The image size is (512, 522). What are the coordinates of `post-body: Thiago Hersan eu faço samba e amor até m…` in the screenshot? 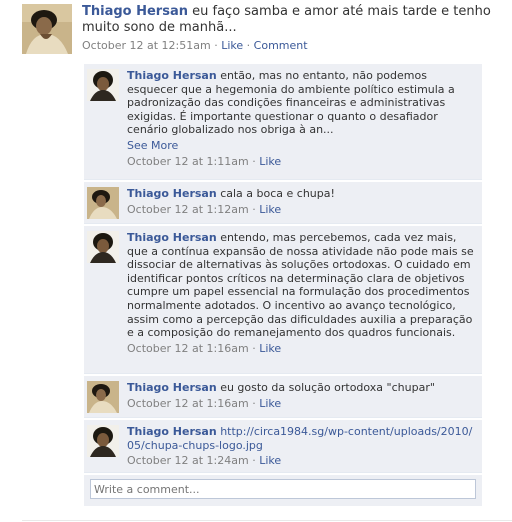 It's located at (292, 28).